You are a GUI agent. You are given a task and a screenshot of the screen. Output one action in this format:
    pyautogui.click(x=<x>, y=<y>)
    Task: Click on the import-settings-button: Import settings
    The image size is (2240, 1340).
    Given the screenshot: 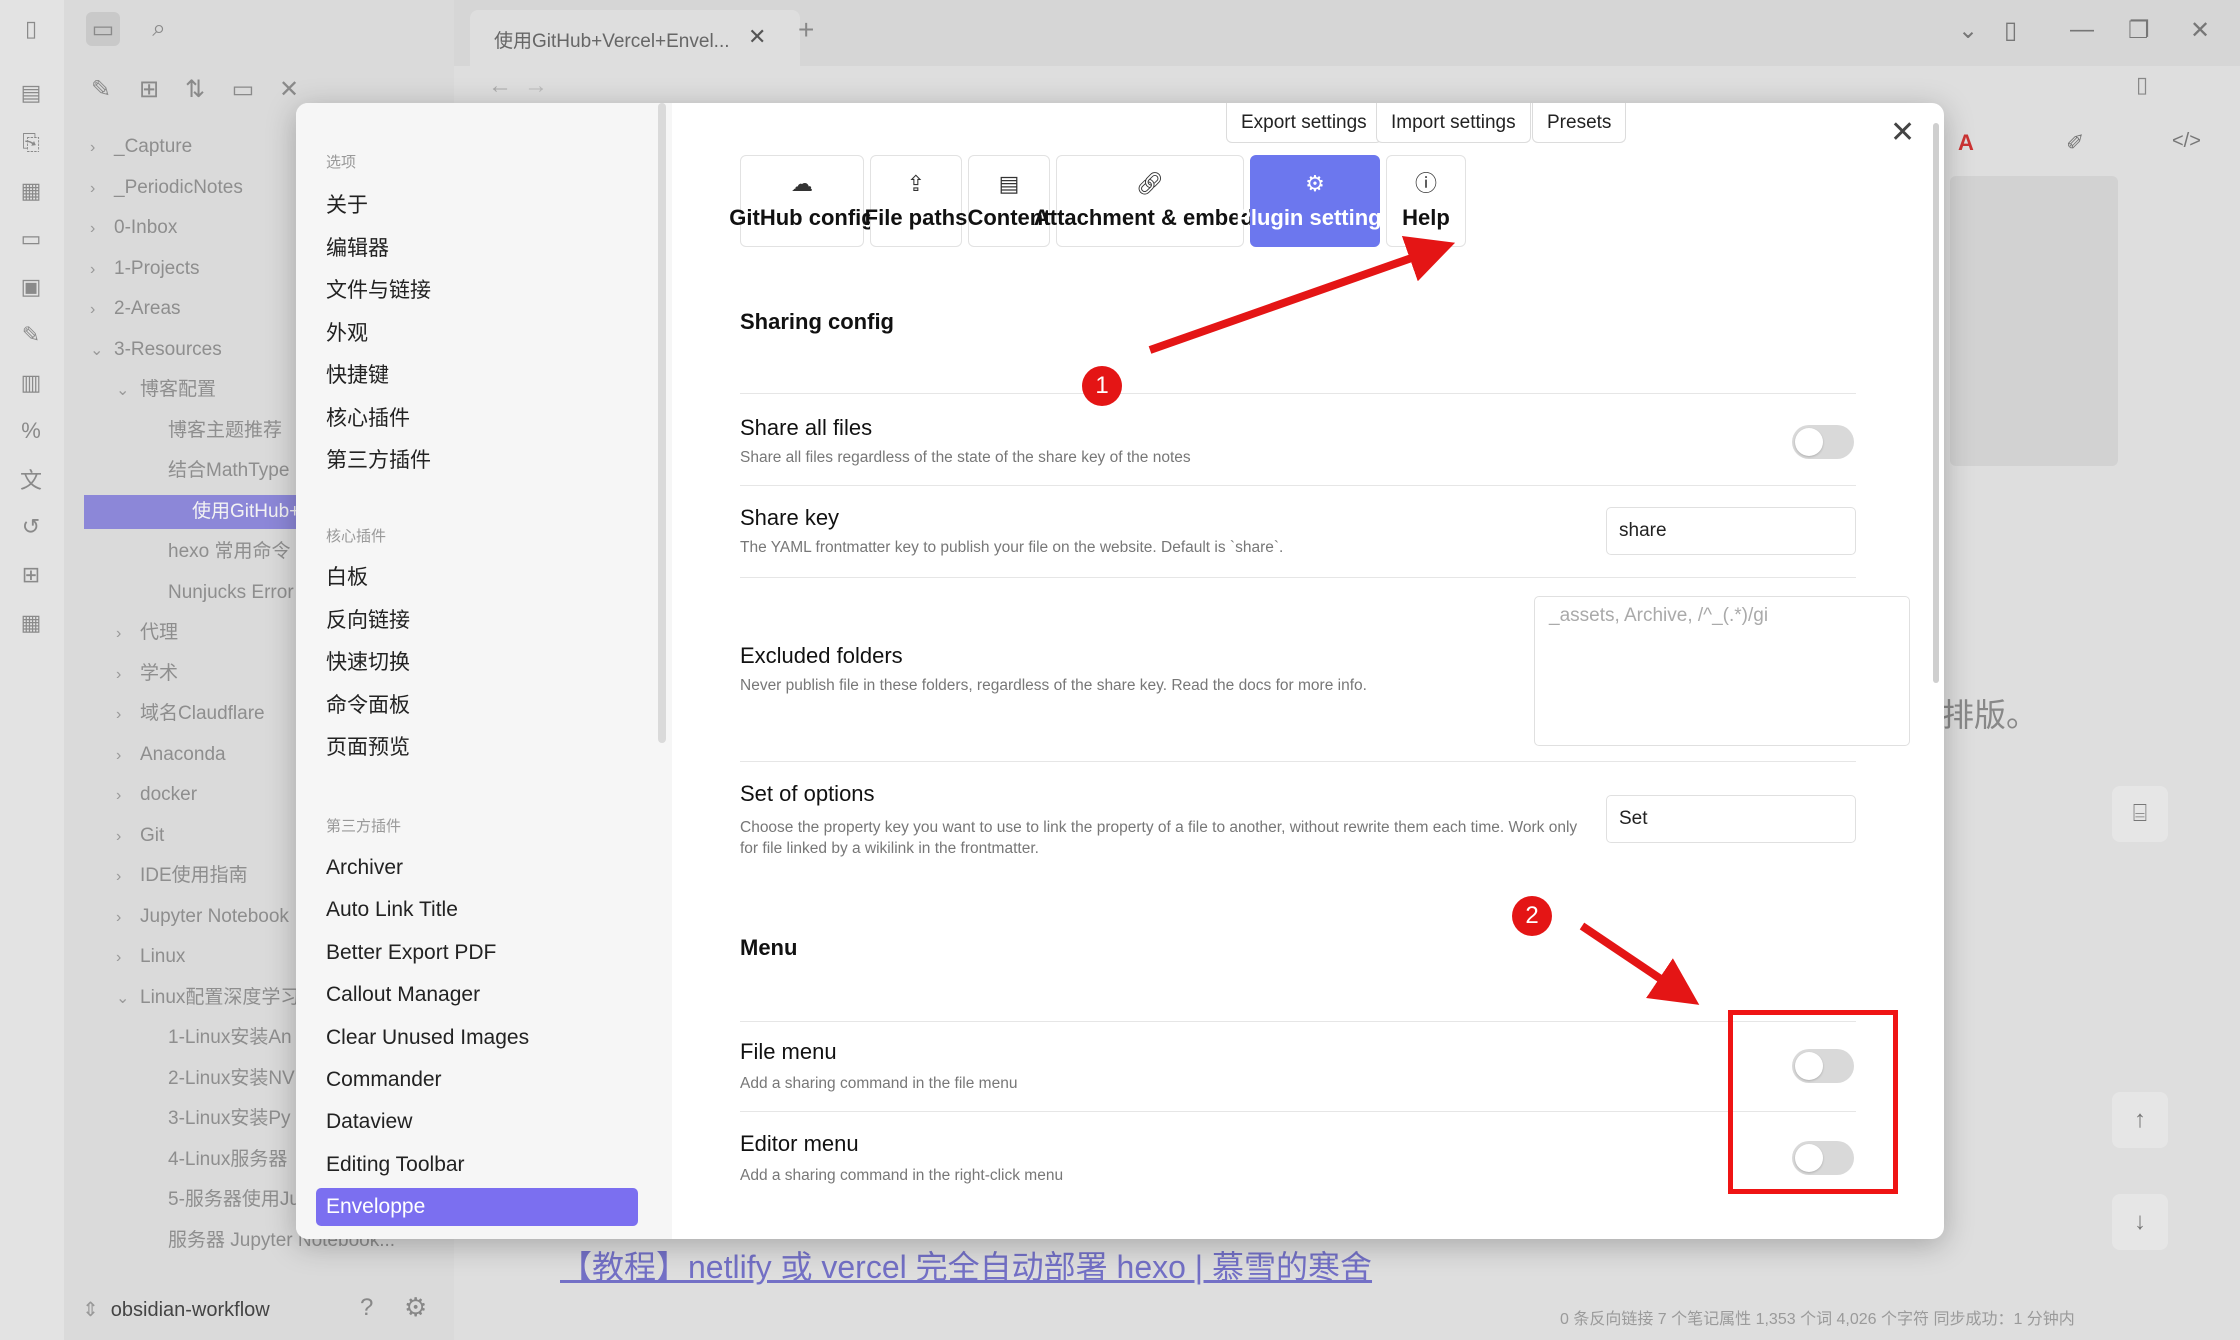 What is the action you would take?
    pyautogui.click(x=1453, y=123)
    